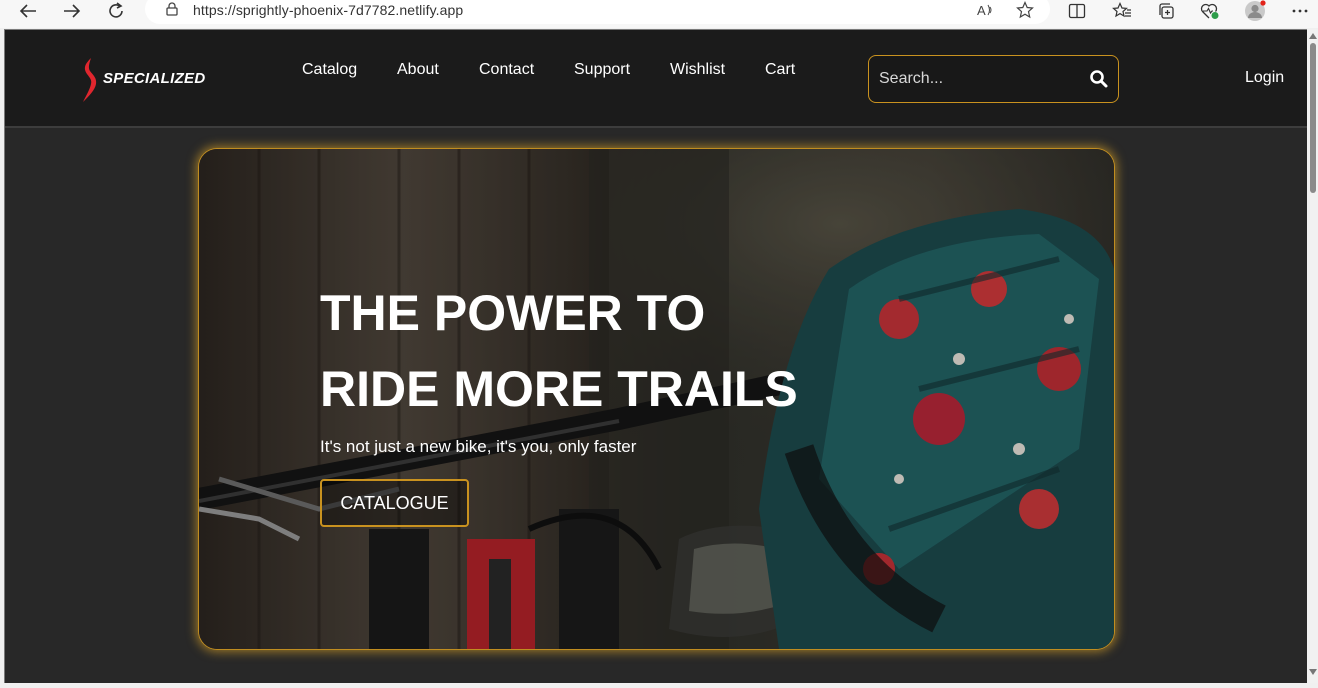  I want to click on brand-logo: SPECIALIZED, so click(142, 80).